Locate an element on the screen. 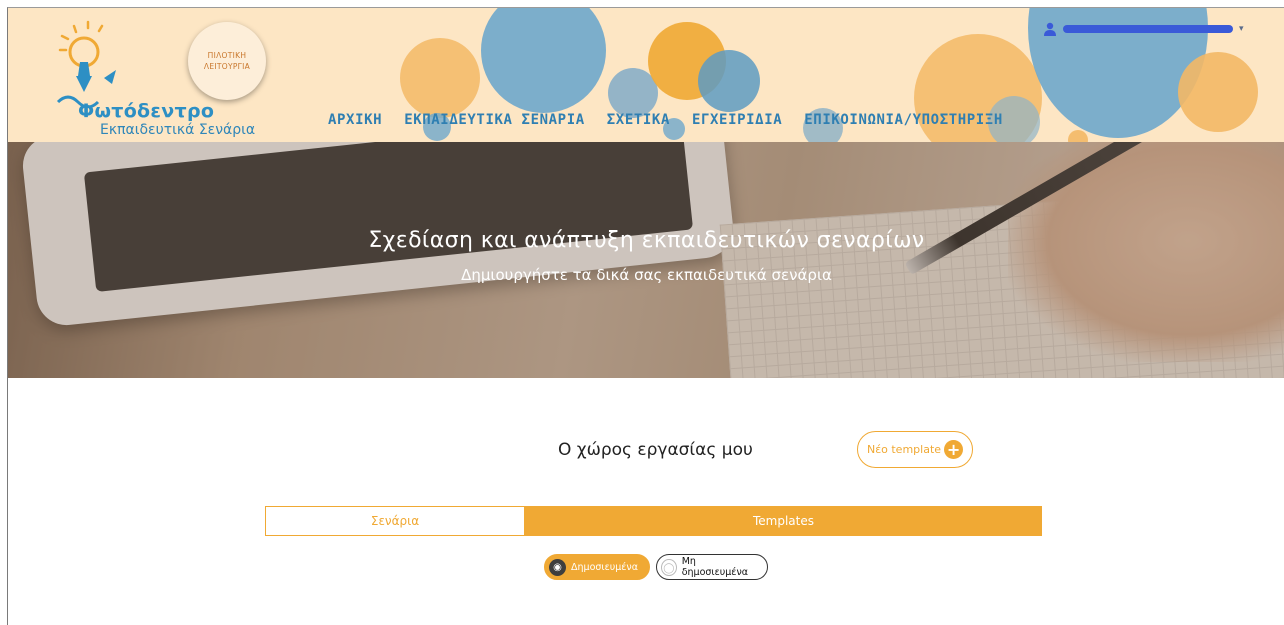 This screenshot has width=1284, height=625. site-logo: Φωτόδεντρο Εκπαιδευτικά Σενάρια is located at coordinates (179, 78).